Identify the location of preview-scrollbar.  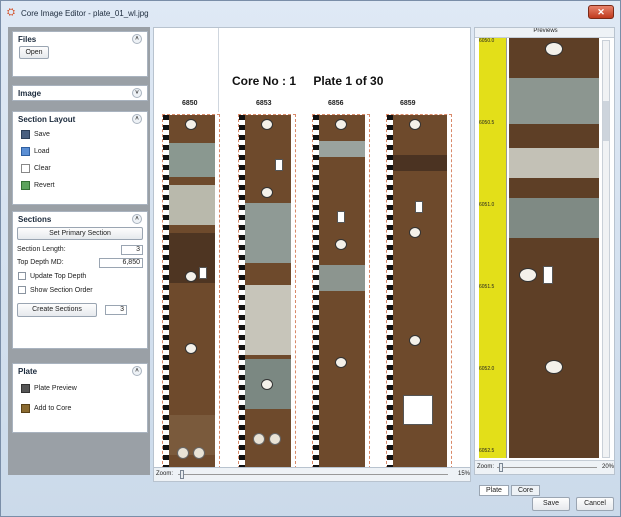
(606, 249).